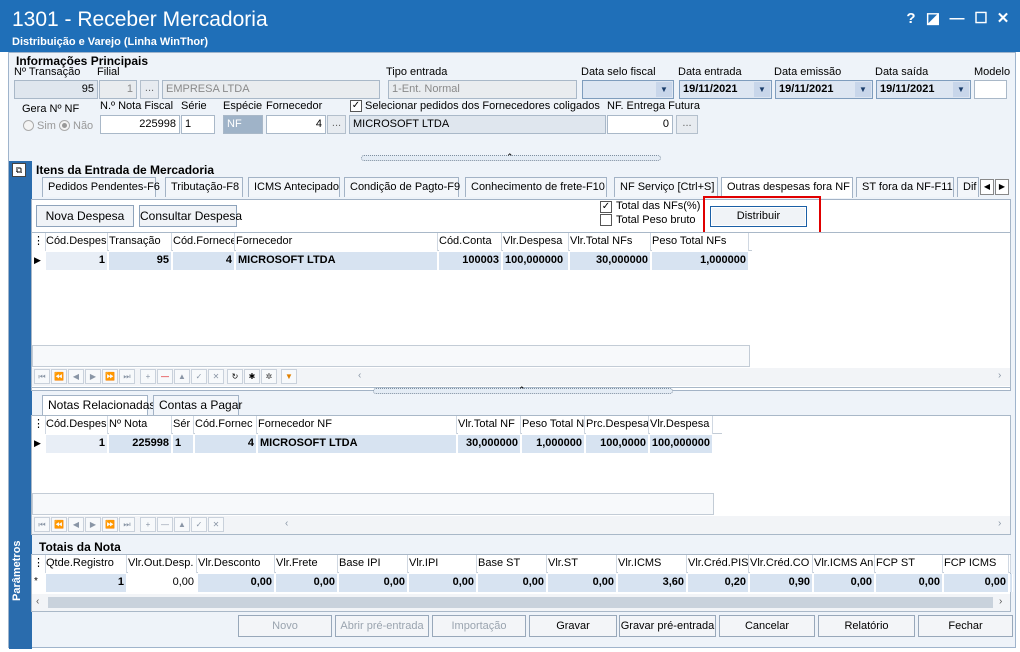 Image resolution: width=1020 pixels, height=652 pixels. I want to click on cell-cod-conta: 100003, so click(470, 261).